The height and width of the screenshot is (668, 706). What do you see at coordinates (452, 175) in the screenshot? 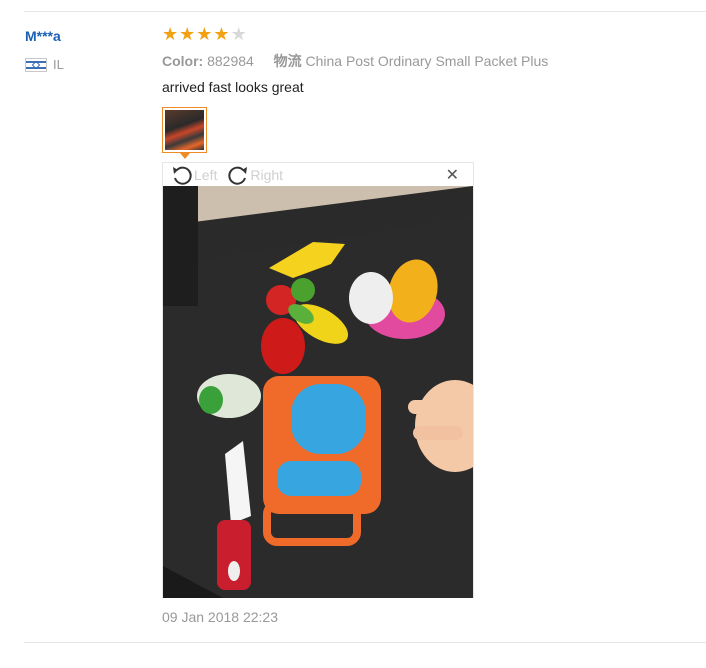
I see `close-icon: ✕` at bounding box center [452, 175].